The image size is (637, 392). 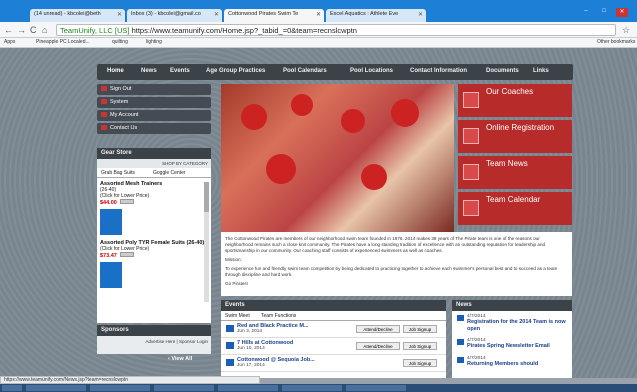 I want to click on event-tabs: Swim Meet Team Functions, so click(x=333, y=316).